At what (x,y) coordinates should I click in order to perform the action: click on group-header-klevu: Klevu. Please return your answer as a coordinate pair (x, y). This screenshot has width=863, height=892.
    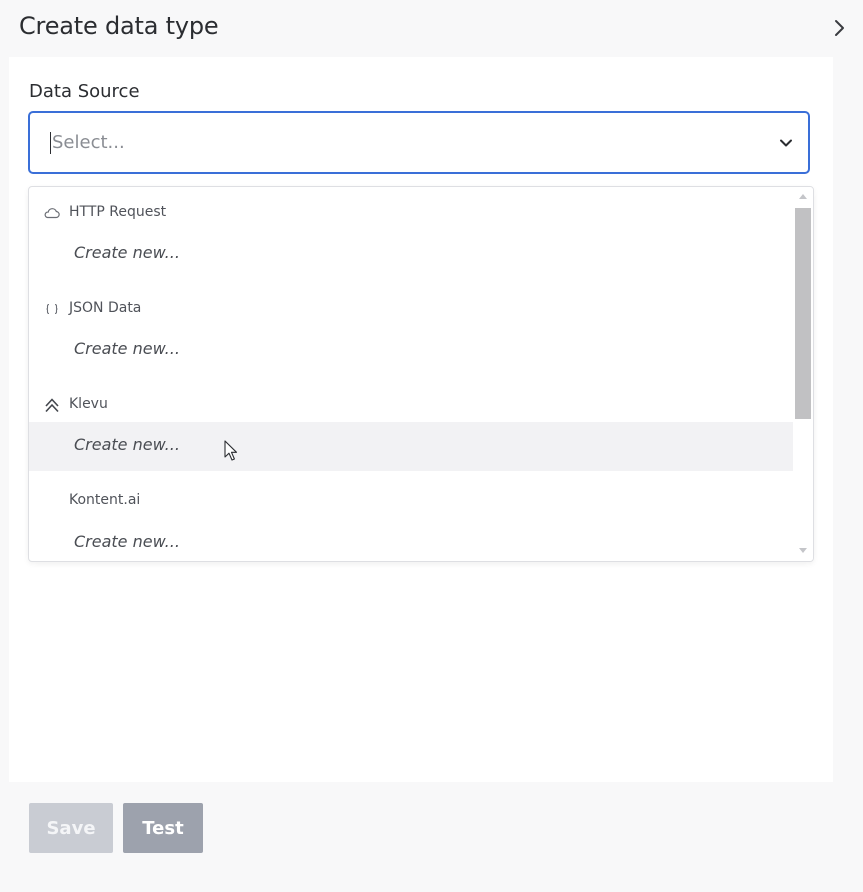
    Looking at the image, I should click on (411, 405).